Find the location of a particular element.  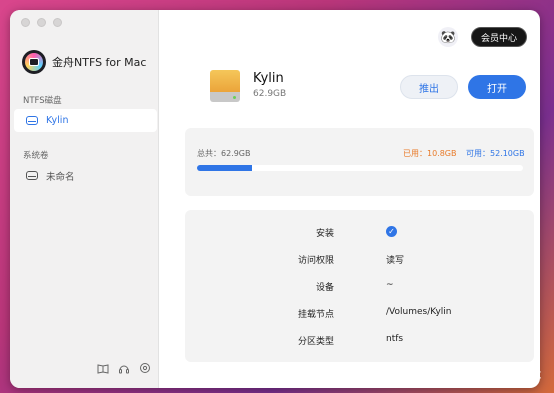

info-key: 分区类型 is located at coordinates (315, 342).